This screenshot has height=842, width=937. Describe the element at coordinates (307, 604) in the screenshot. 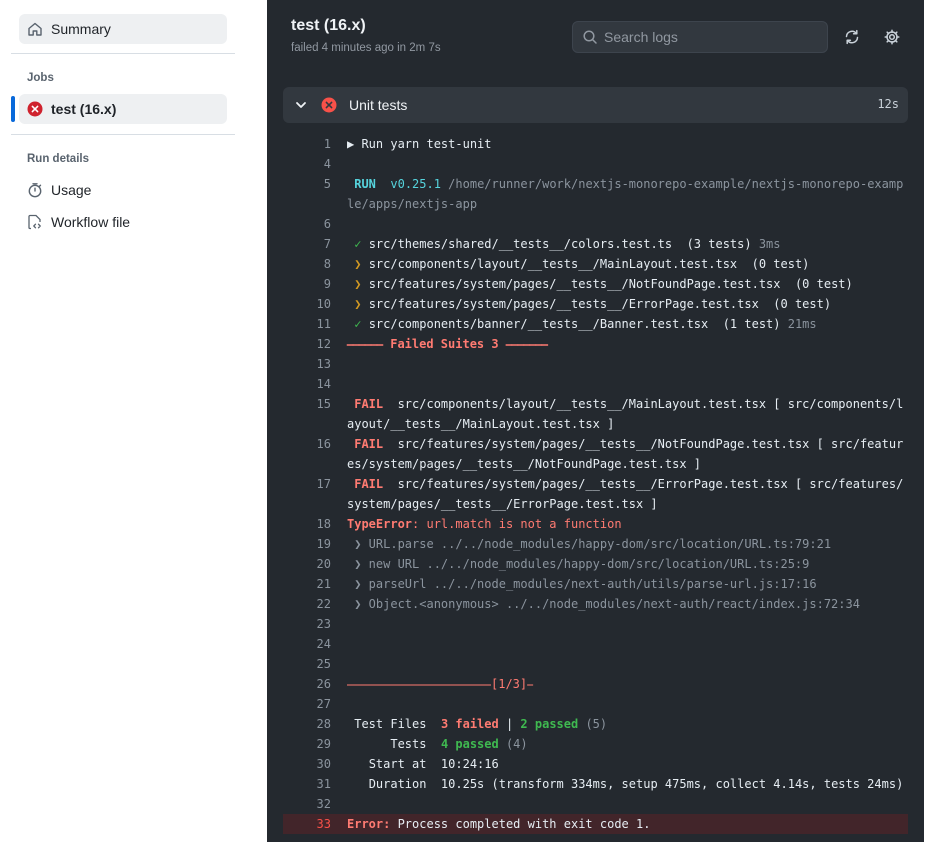

I see `line-number: 22` at that location.